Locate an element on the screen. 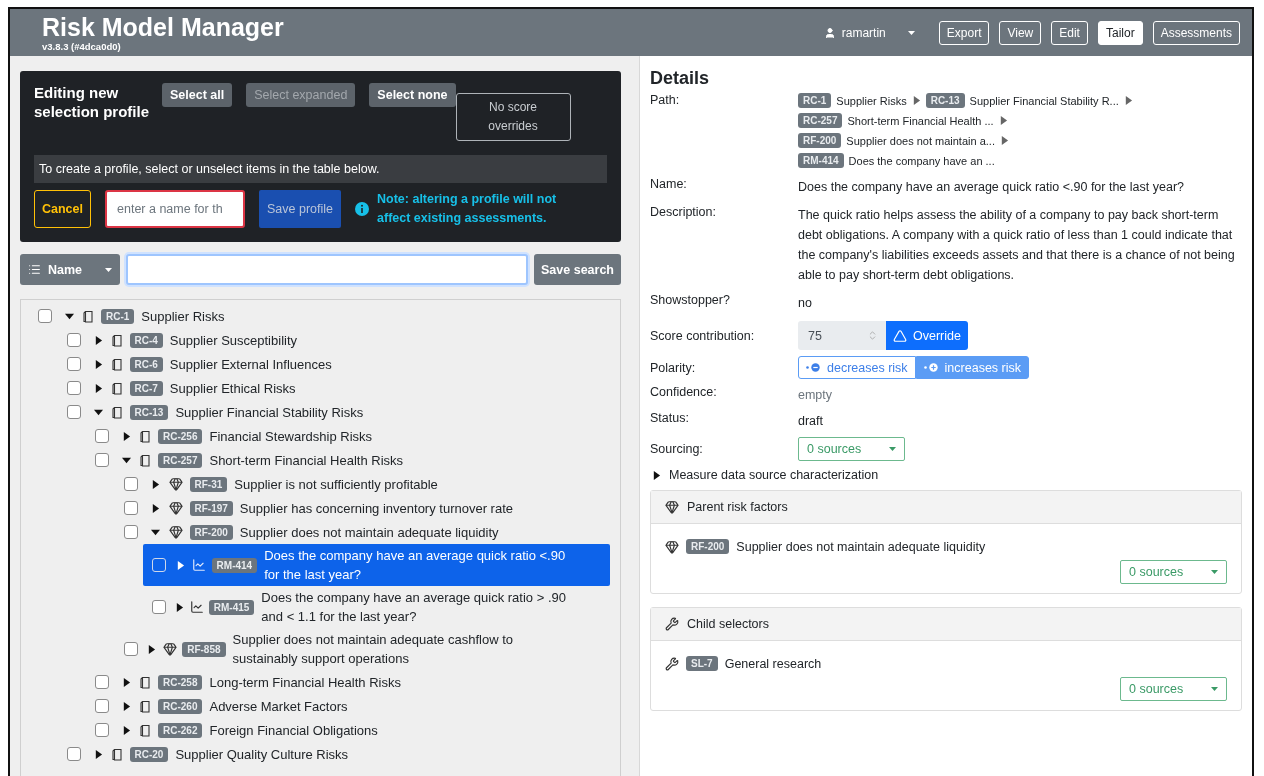 This screenshot has width=1264, height=776. tree-row: RF-31 Supplier is not sufficiently profitable is located at coordinates (362, 484).